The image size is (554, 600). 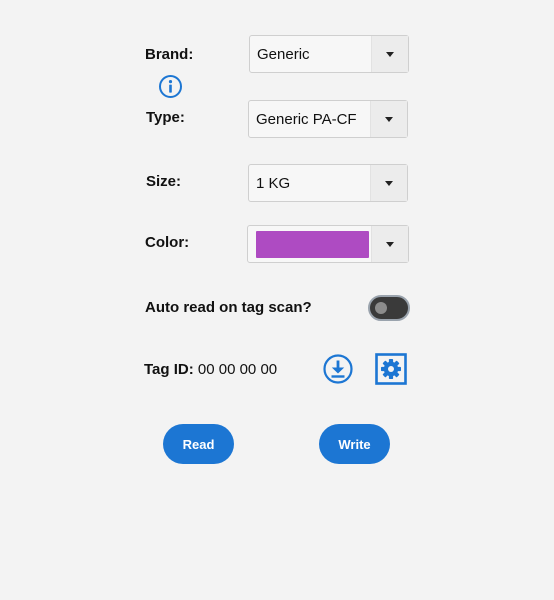 What do you see at coordinates (389, 308) in the screenshot?
I see `auto-read-toggle` at bounding box center [389, 308].